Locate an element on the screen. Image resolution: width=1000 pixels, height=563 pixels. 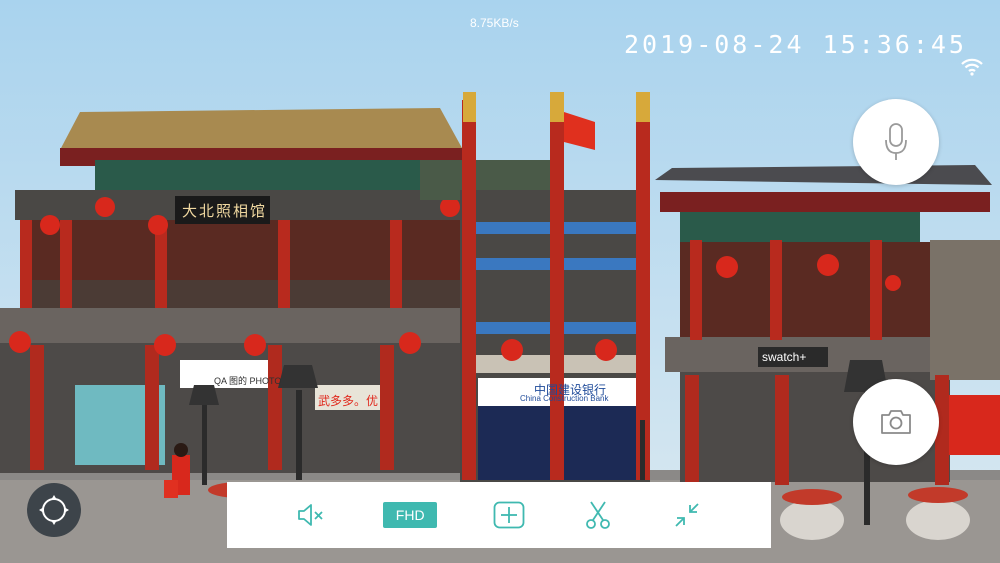
ptz-direction-icon is located at coordinates (54, 510).